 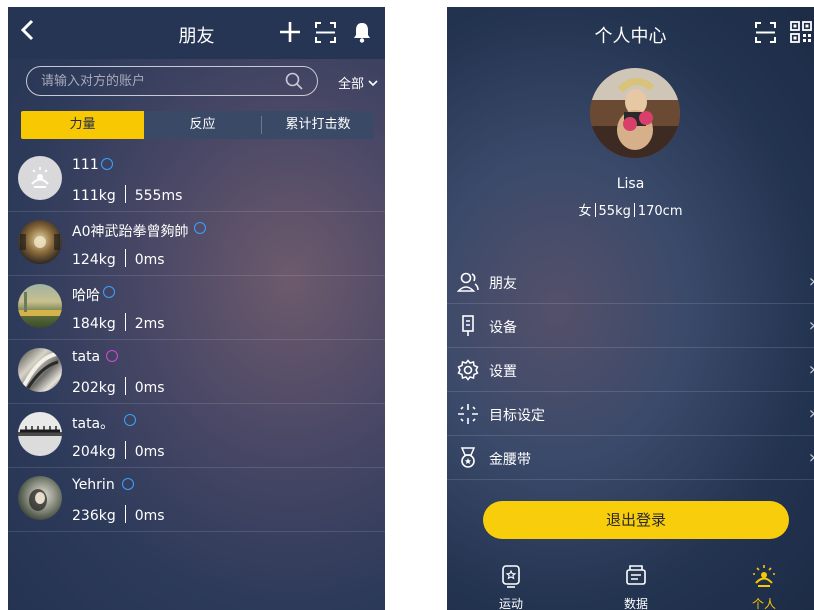 What do you see at coordinates (94, 452) in the screenshot?
I see `friend-weight: 204kg` at bounding box center [94, 452].